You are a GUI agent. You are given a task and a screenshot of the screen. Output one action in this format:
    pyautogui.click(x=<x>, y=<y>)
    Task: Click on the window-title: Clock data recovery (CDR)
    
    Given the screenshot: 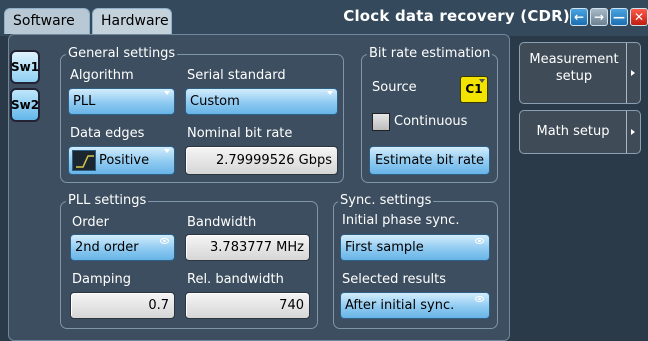 What is the action you would take?
    pyautogui.click(x=456, y=16)
    